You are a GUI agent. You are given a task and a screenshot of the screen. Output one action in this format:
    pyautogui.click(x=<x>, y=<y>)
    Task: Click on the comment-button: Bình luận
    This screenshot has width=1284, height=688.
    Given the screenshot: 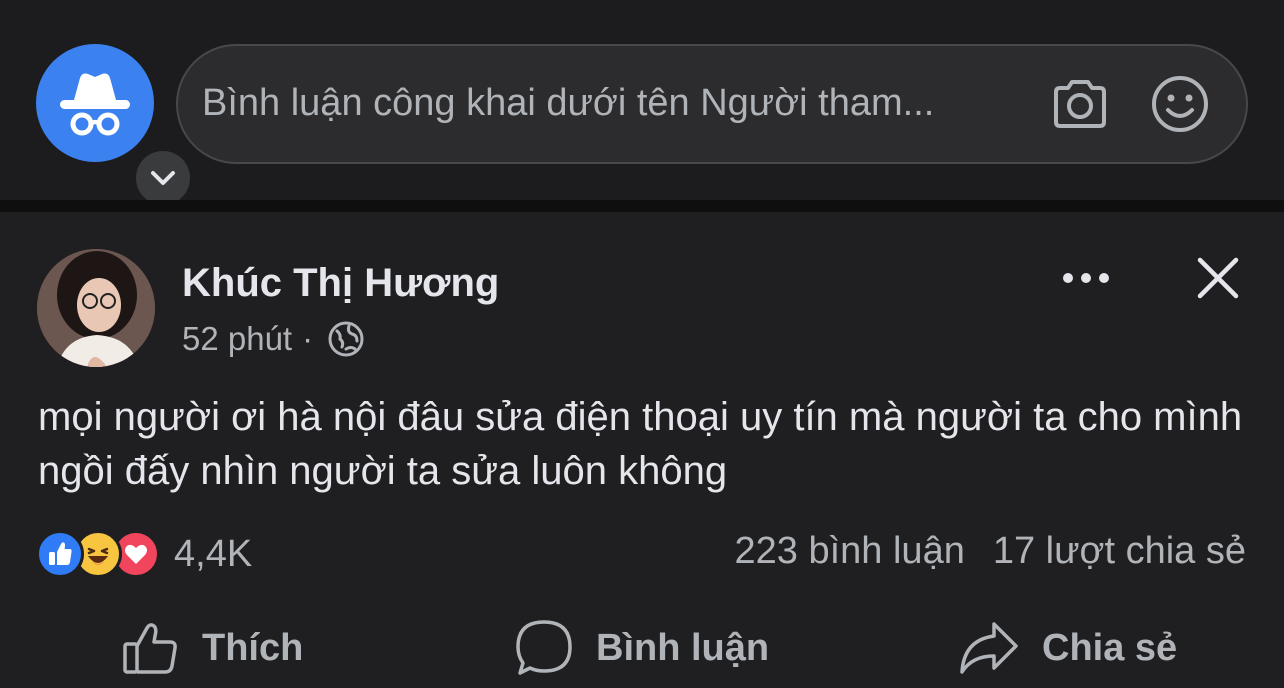 What is the action you would take?
    pyautogui.click(x=641, y=648)
    